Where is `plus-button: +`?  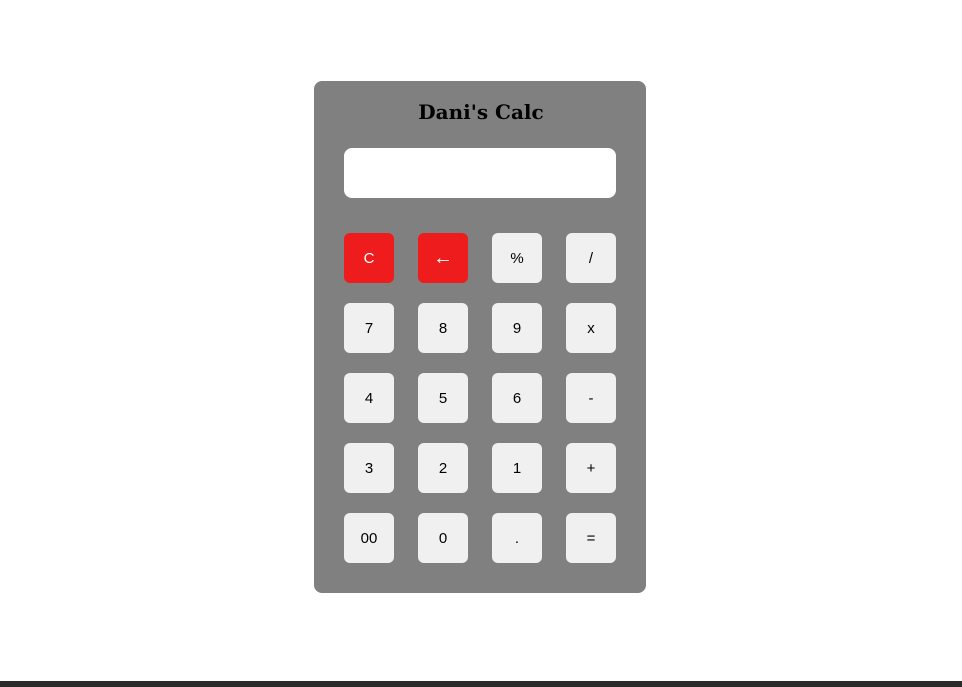 plus-button: + is located at coordinates (591, 468).